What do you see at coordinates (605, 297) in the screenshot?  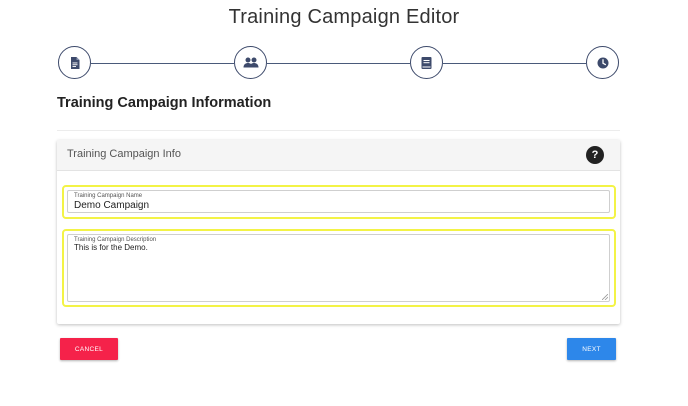 I see `resize-grip-icon` at bounding box center [605, 297].